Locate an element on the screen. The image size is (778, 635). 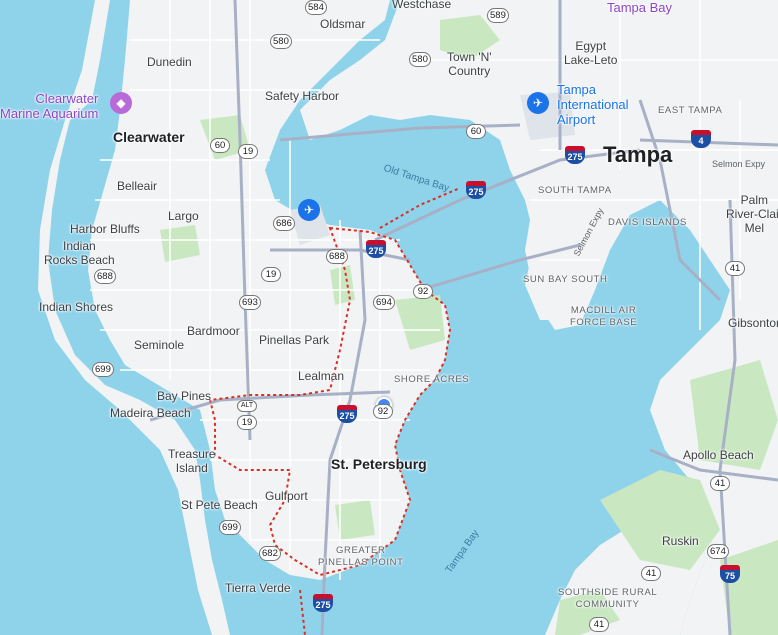
city-label-st-petersburg: St. Petersburg is located at coordinates (379, 464).